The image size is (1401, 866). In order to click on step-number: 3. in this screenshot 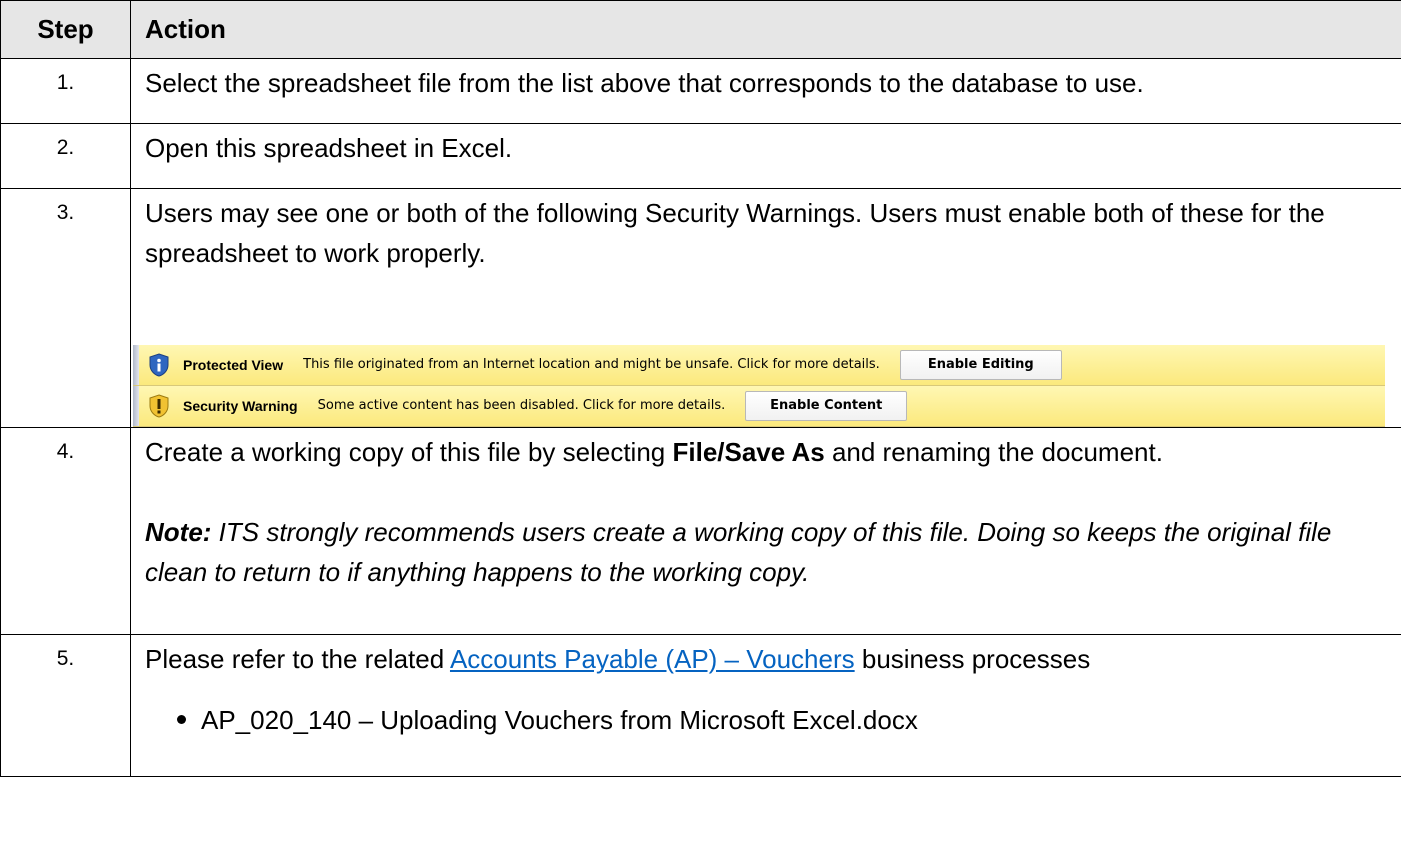, I will do `click(65, 308)`.